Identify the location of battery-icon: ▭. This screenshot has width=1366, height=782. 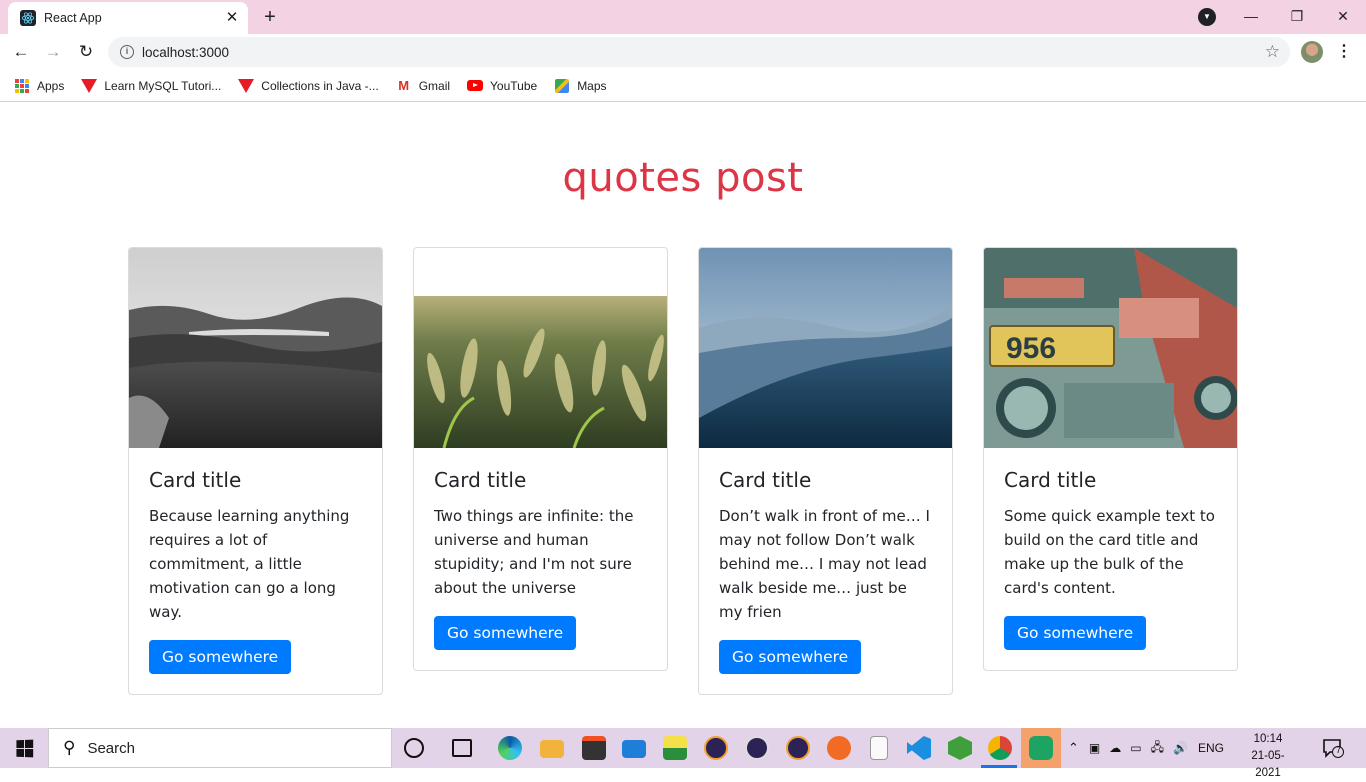
(1135, 748).